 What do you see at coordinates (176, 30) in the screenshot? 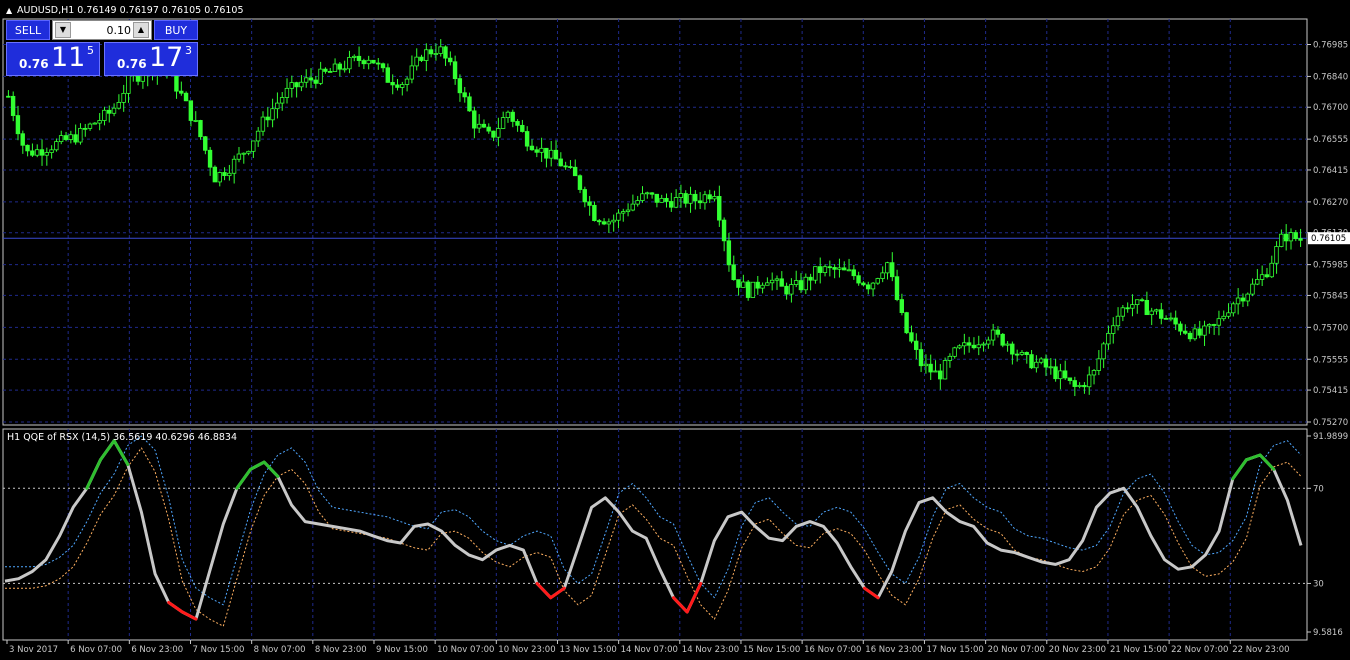
I see `buy-button: BUY` at bounding box center [176, 30].